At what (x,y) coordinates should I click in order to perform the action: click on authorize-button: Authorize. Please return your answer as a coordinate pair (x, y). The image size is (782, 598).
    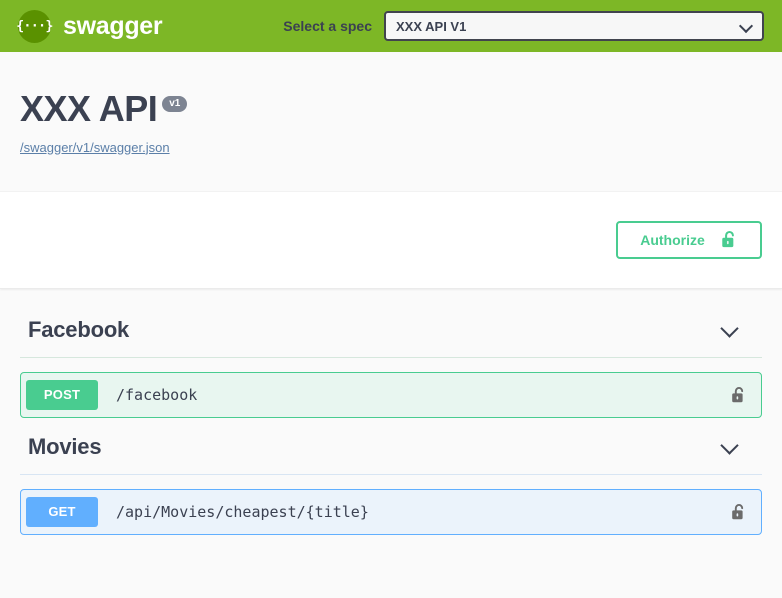
    Looking at the image, I should click on (689, 239).